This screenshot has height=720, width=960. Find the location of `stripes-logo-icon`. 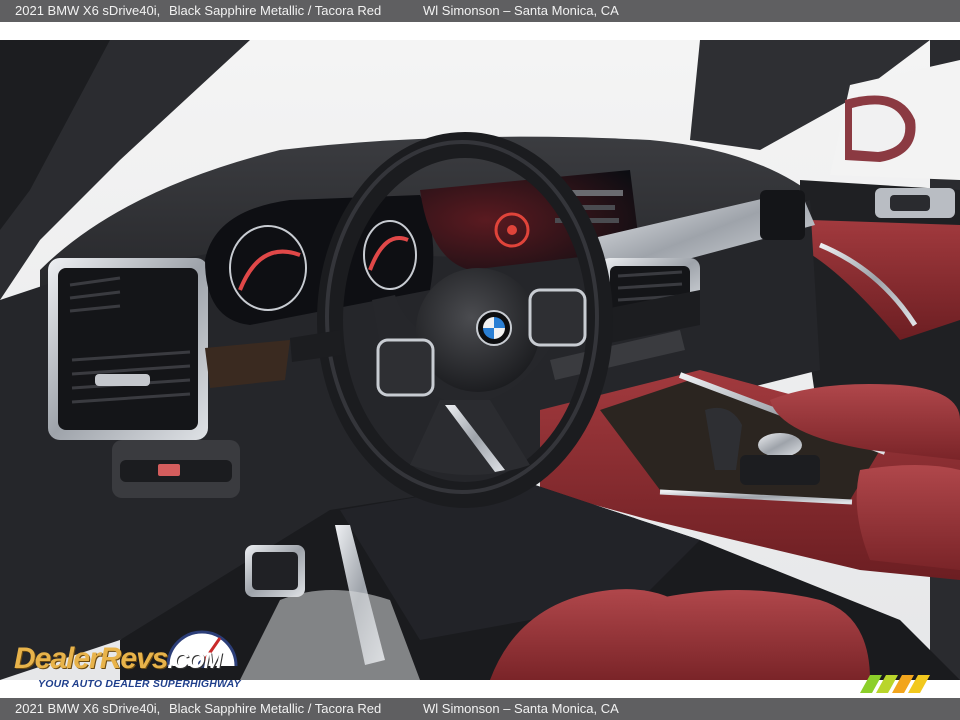

stripes-logo-icon is located at coordinates (895, 684).